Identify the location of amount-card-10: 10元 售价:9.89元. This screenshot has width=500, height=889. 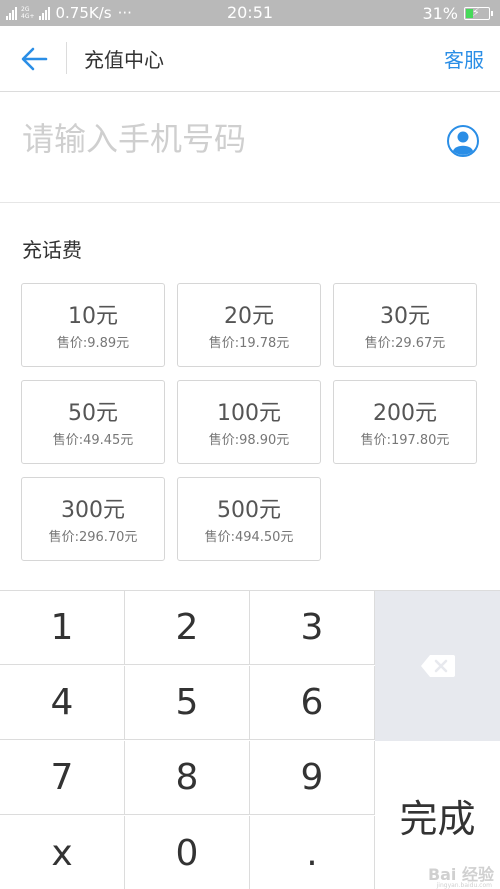
(93, 325).